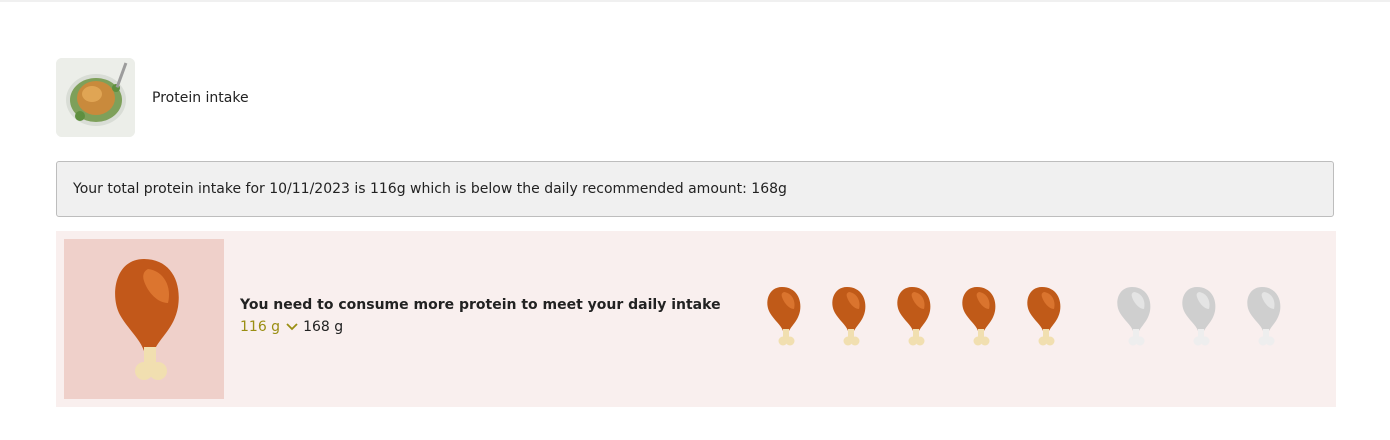 The image size is (1390, 440). I want to click on intake-values: 116 g 168 g, so click(480, 327).